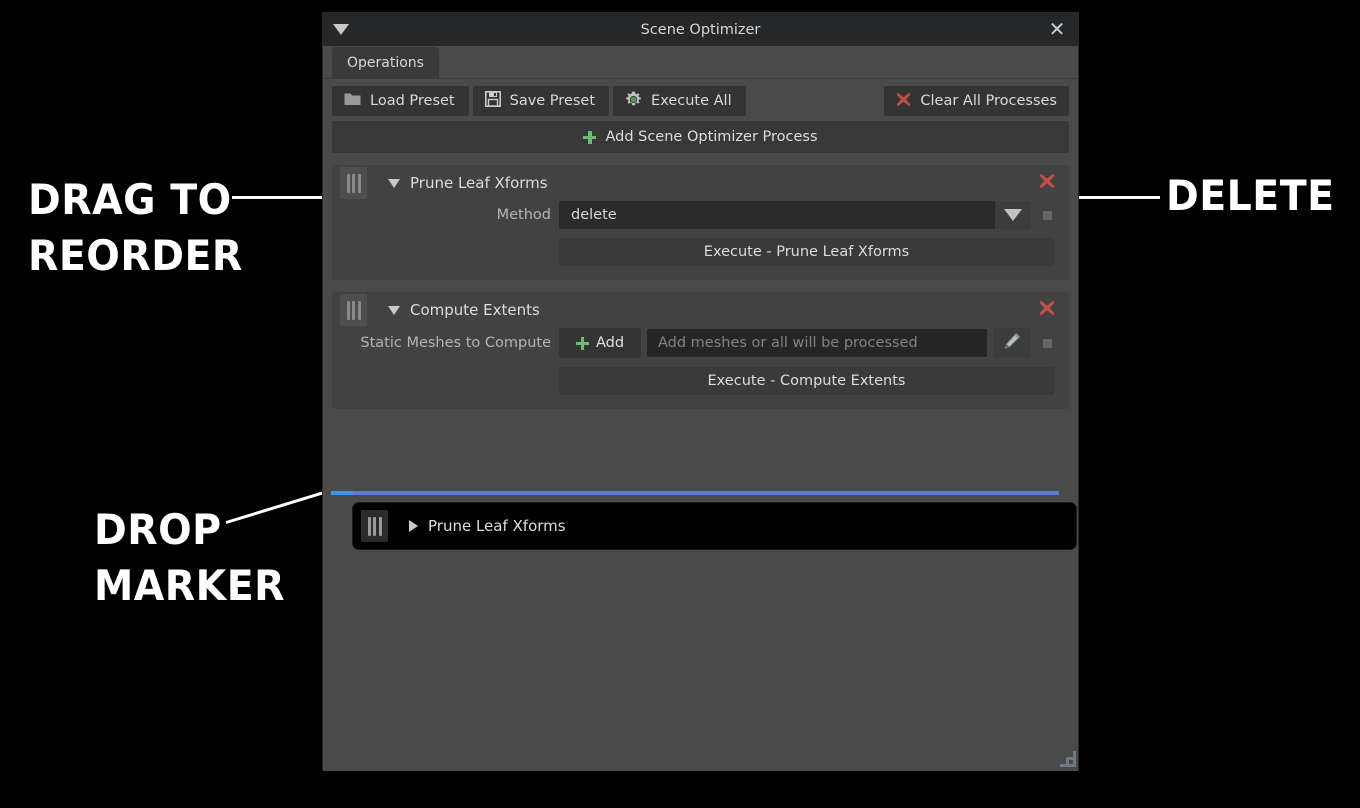  What do you see at coordinates (135, 255) in the screenshot?
I see `annotation-drag-to-reorder-line2: REORDER` at bounding box center [135, 255].